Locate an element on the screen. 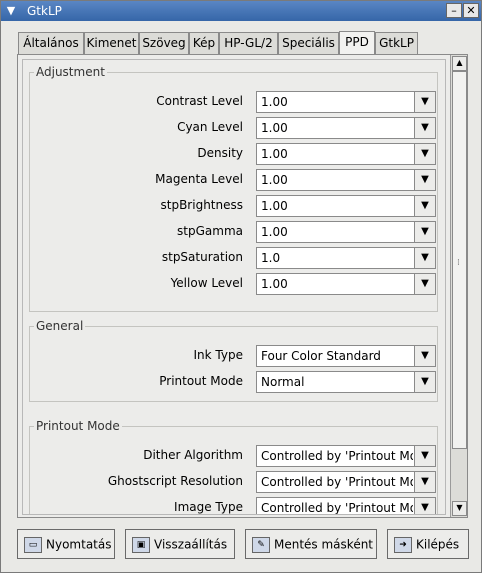 This screenshot has height=573, width=482. option-row: Contrast Level 1.00 ▼ is located at coordinates (234, 102).